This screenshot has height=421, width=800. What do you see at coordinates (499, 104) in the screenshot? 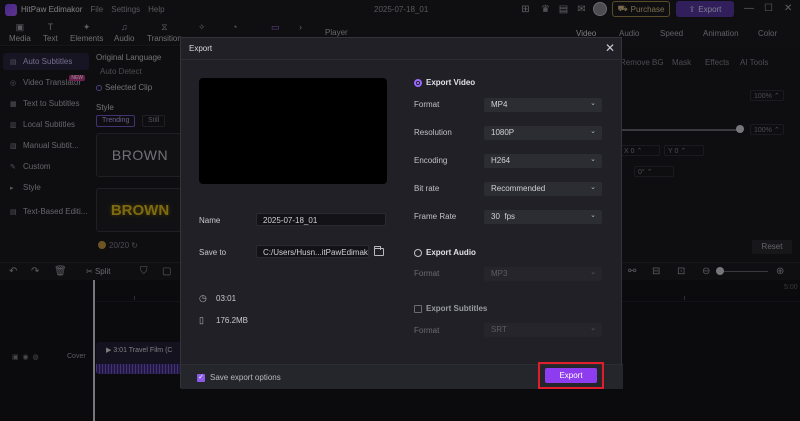
I see `format-value: MP4` at bounding box center [499, 104].